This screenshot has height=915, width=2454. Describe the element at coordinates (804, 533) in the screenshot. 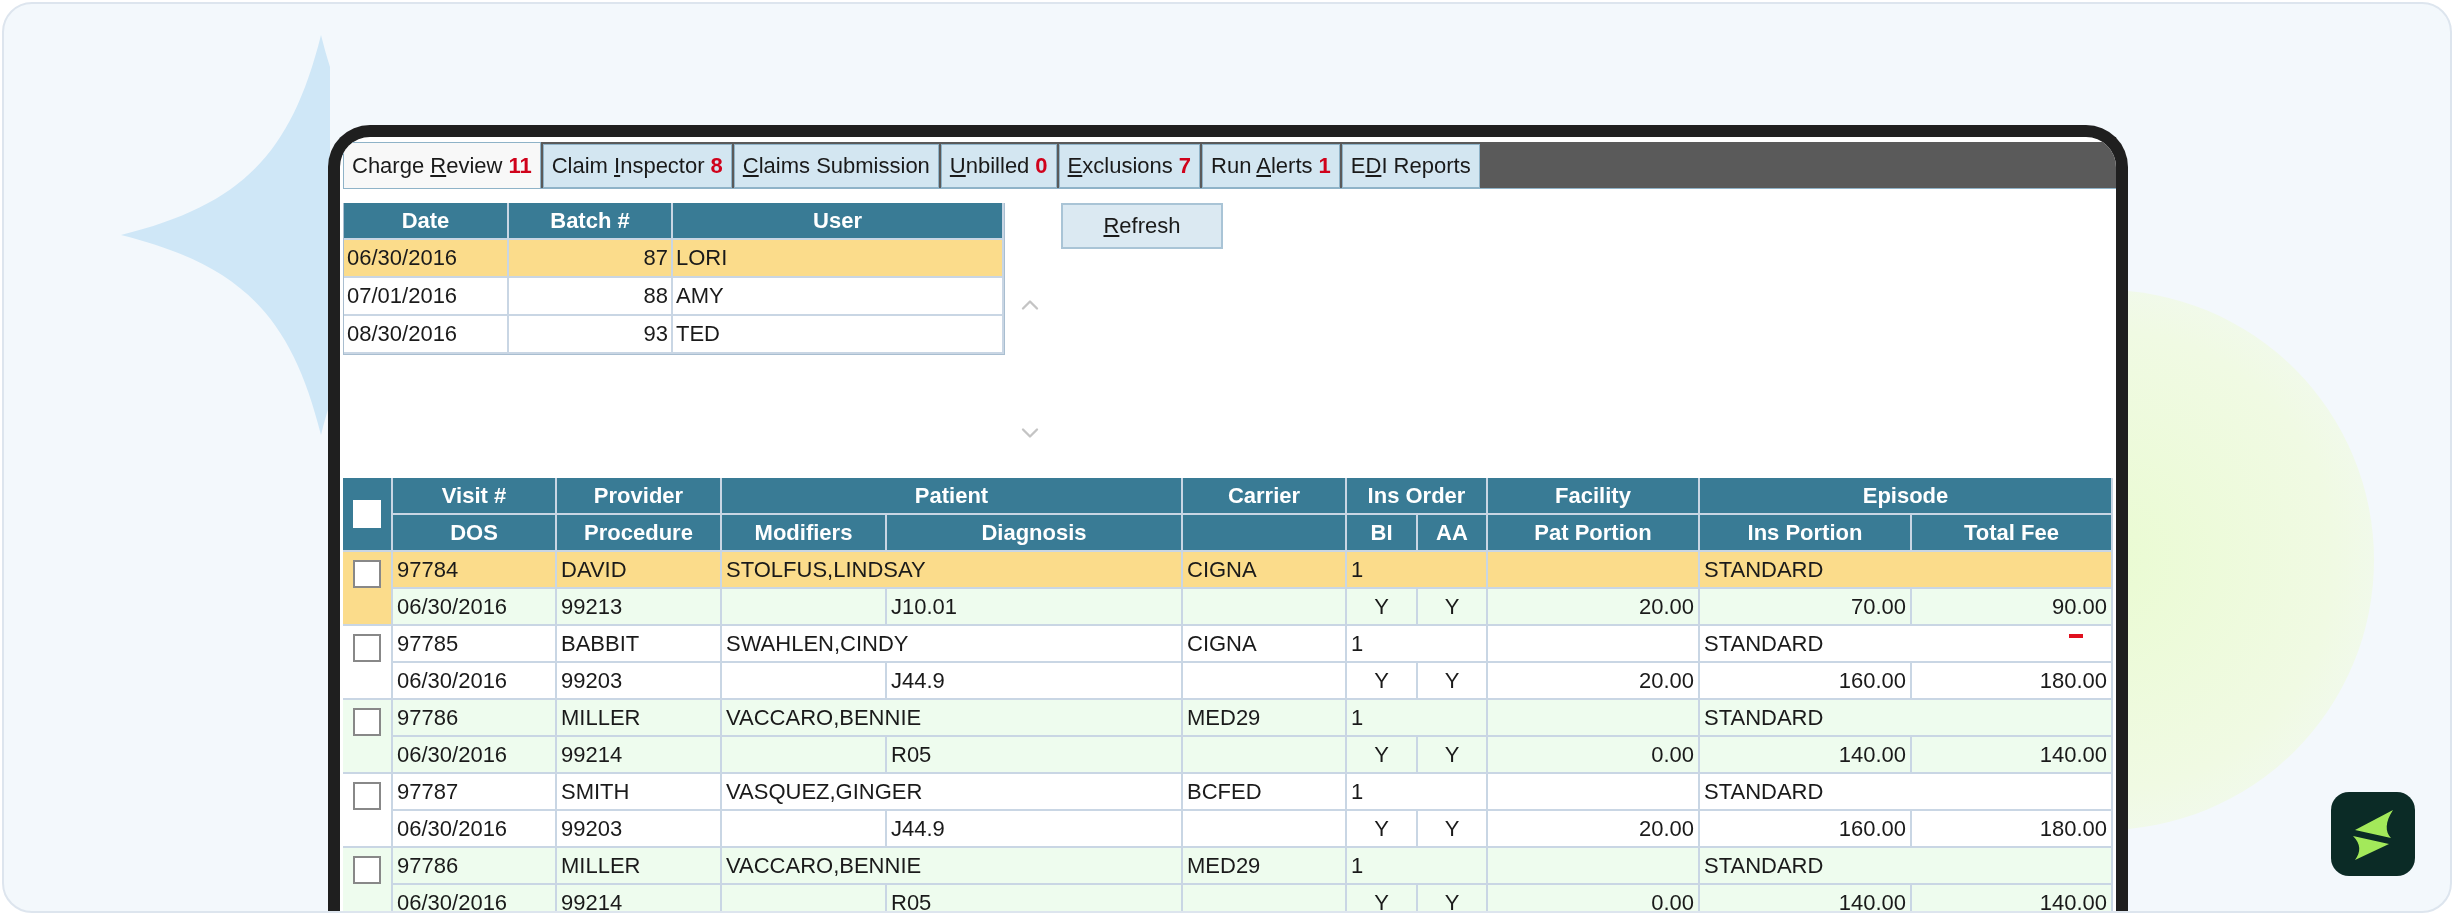

I see `column-header: Modifiers` at that location.